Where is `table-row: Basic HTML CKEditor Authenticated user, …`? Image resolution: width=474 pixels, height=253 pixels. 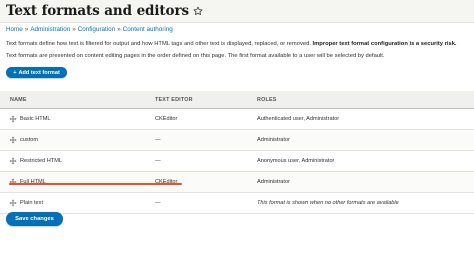 table-row: Basic HTML CKEditor Authenticated user, … is located at coordinates (237, 119).